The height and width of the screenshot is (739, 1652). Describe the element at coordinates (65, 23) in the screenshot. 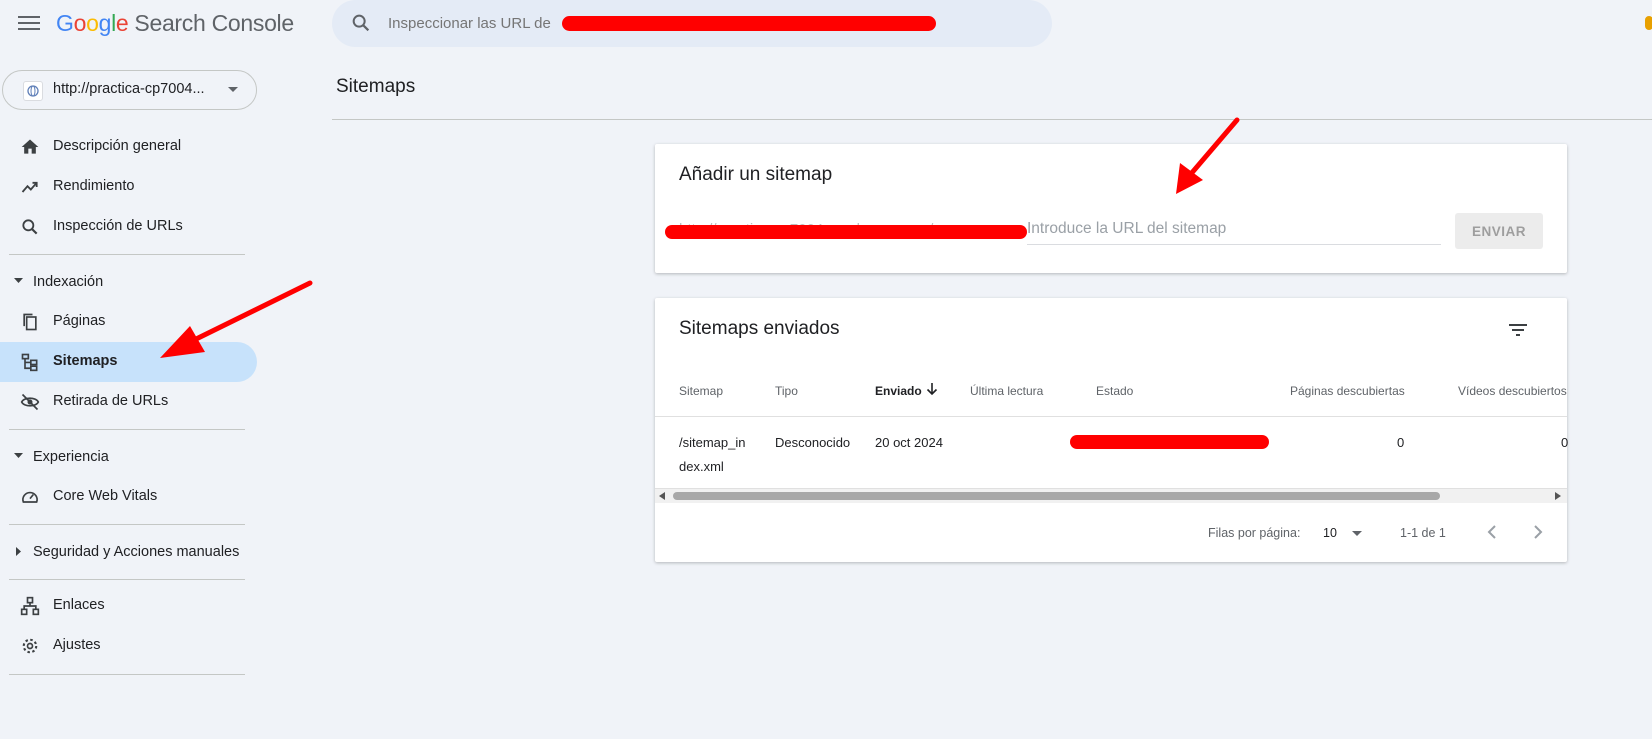

I see `logo-letter: G` at that location.